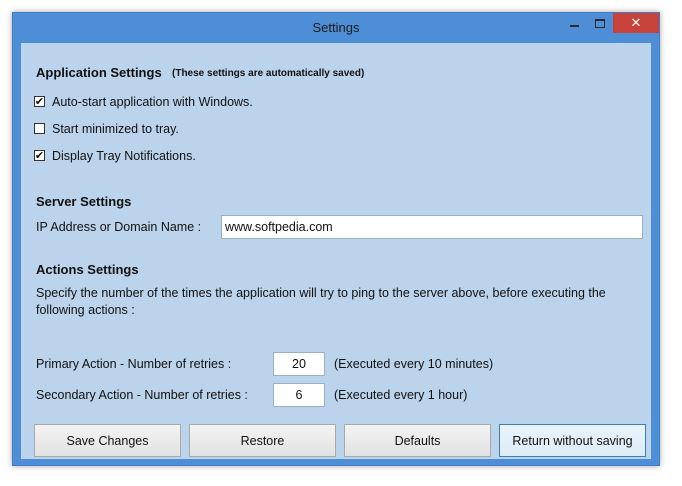  Describe the element at coordinates (99, 72) in the screenshot. I see `app-settings-heading: Application Settings` at that location.